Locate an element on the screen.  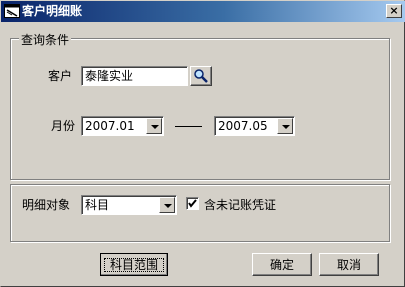
close-icon: × is located at coordinates (394, 10).